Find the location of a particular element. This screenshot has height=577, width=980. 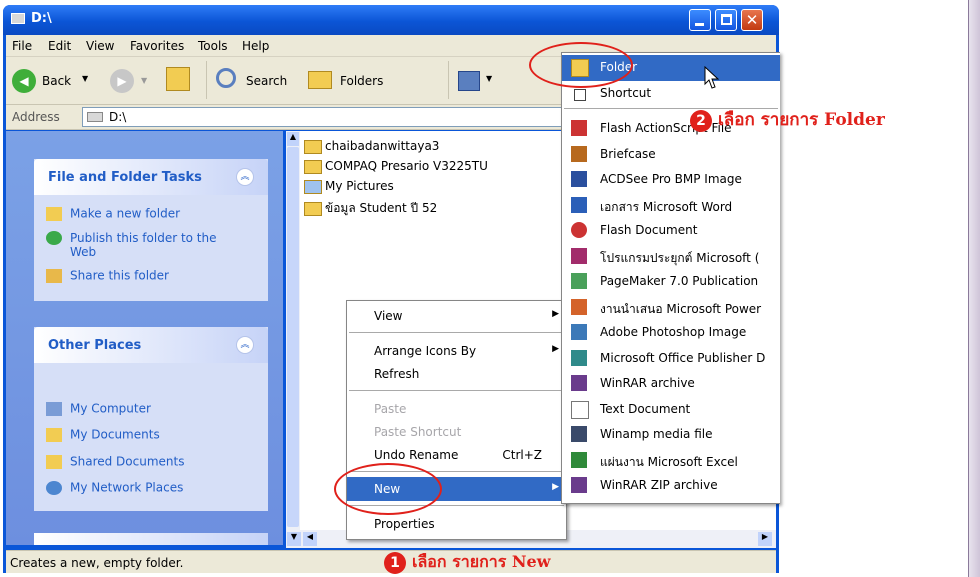

forward-dropdown-icon: ▼ is located at coordinates (144, 80).